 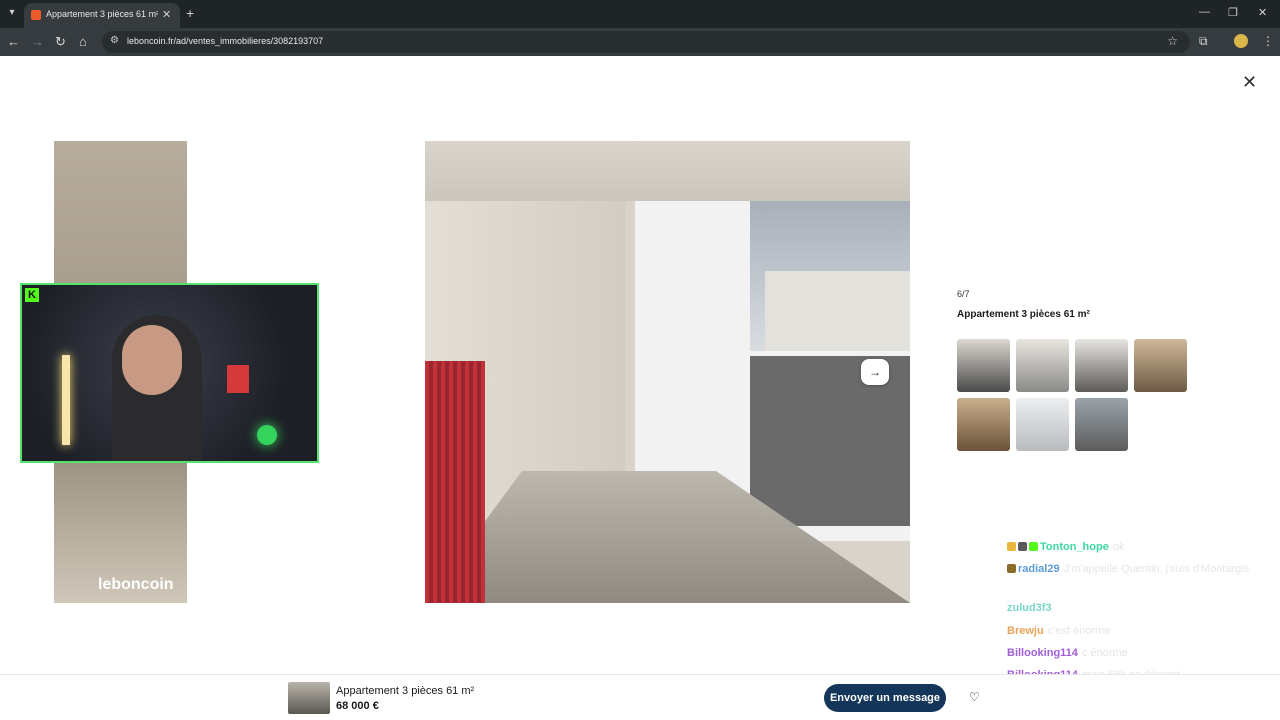 I want to click on chat-message: Billooking114 c énorme, so click(x=1067, y=653).